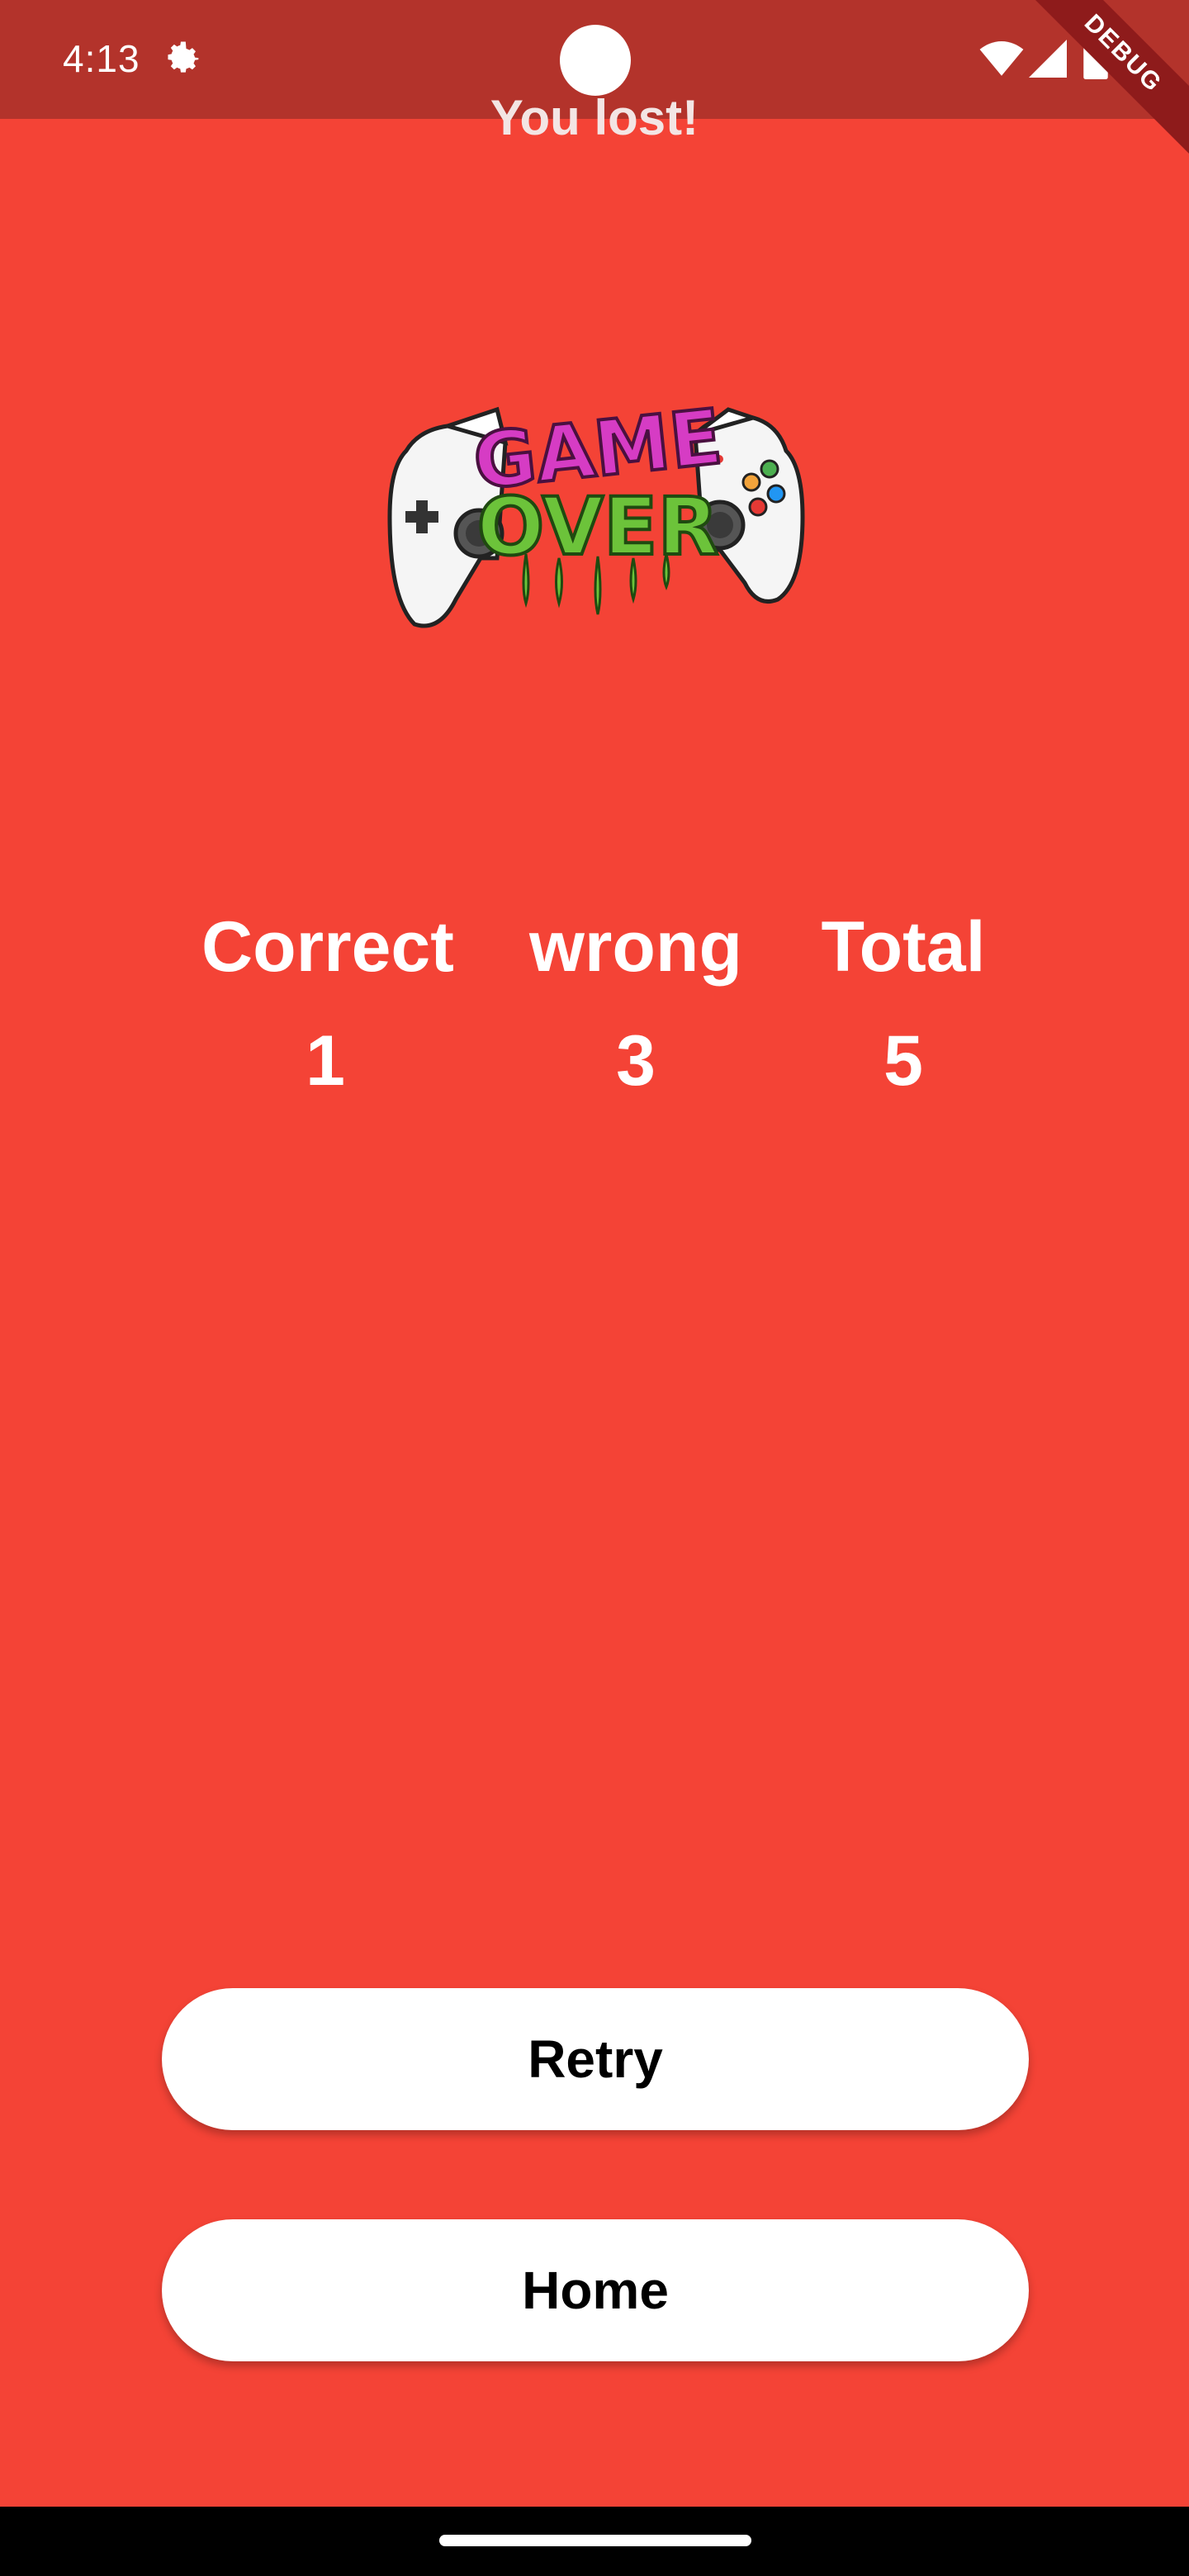 This screenshot has width=1189, height=2576. What do you see at coordinates (101, 58) in the screenshot?
I see `status-time: 4:13` at bounding box center [101, 58].